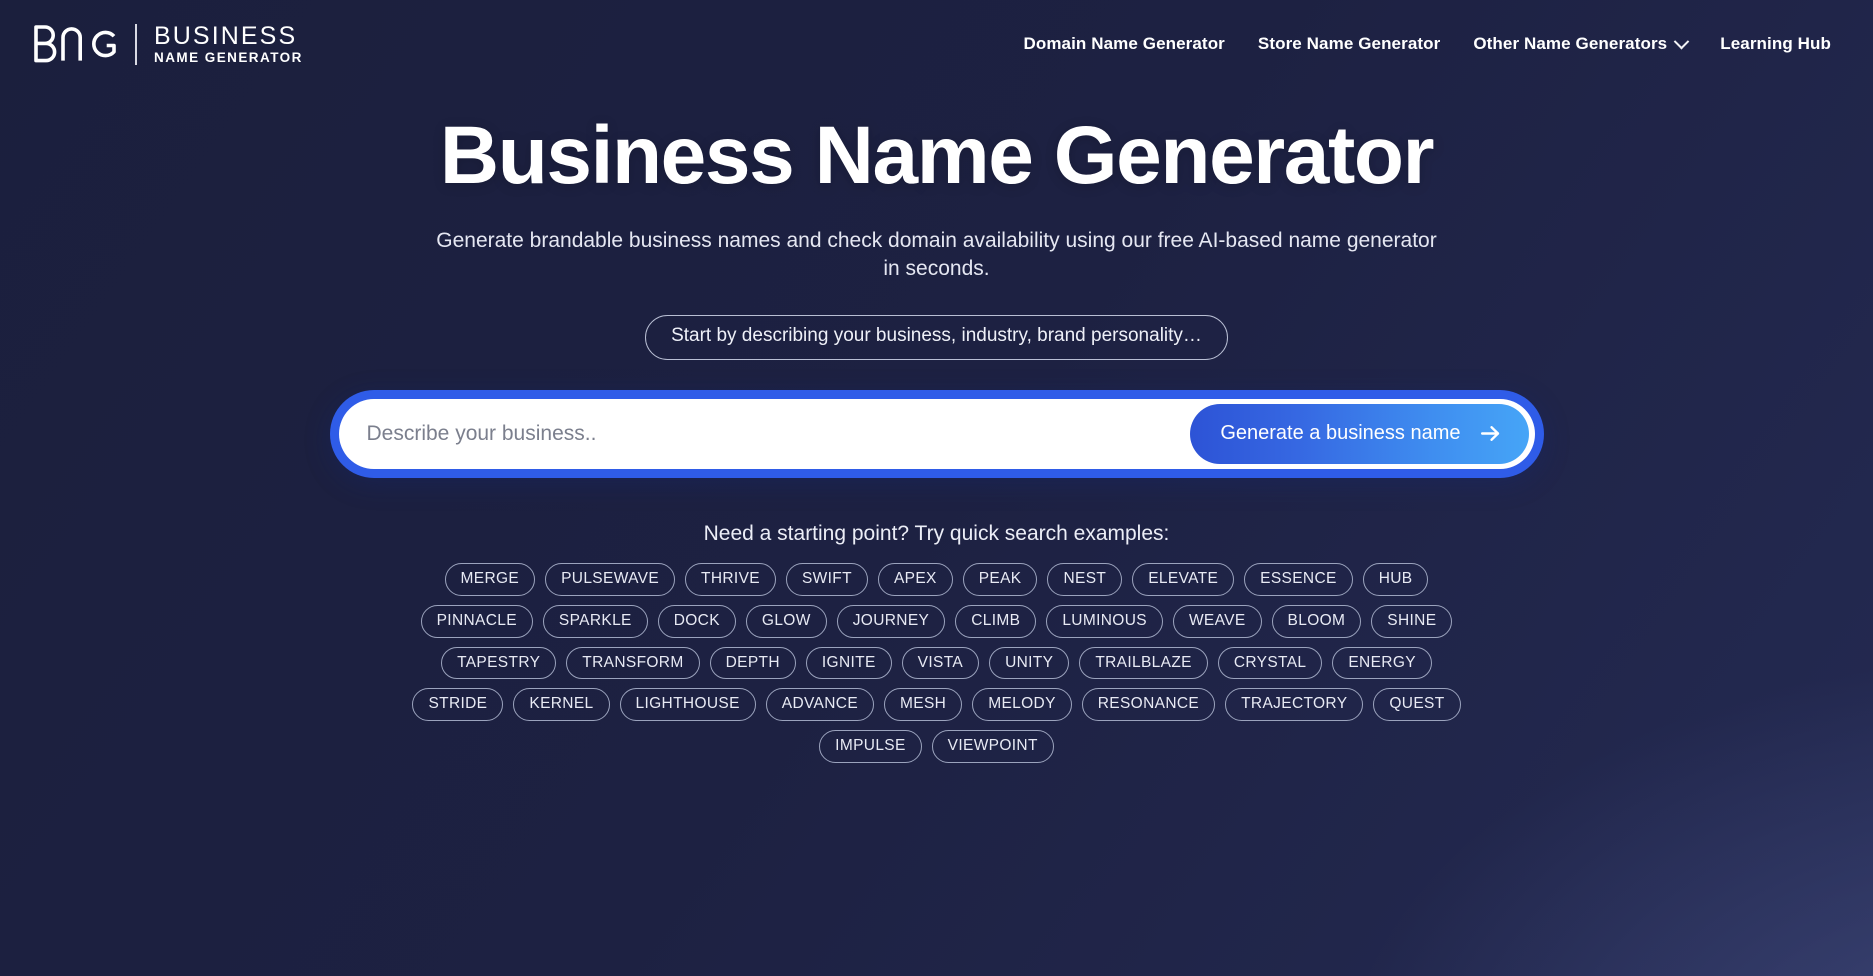 Image resolution: width=1873 pixels, height=976 pixels. What do you see at coordinates (826, 579) in the screenshot?
I see `example-tag: SWIFT` at bounding box center [826, 579].